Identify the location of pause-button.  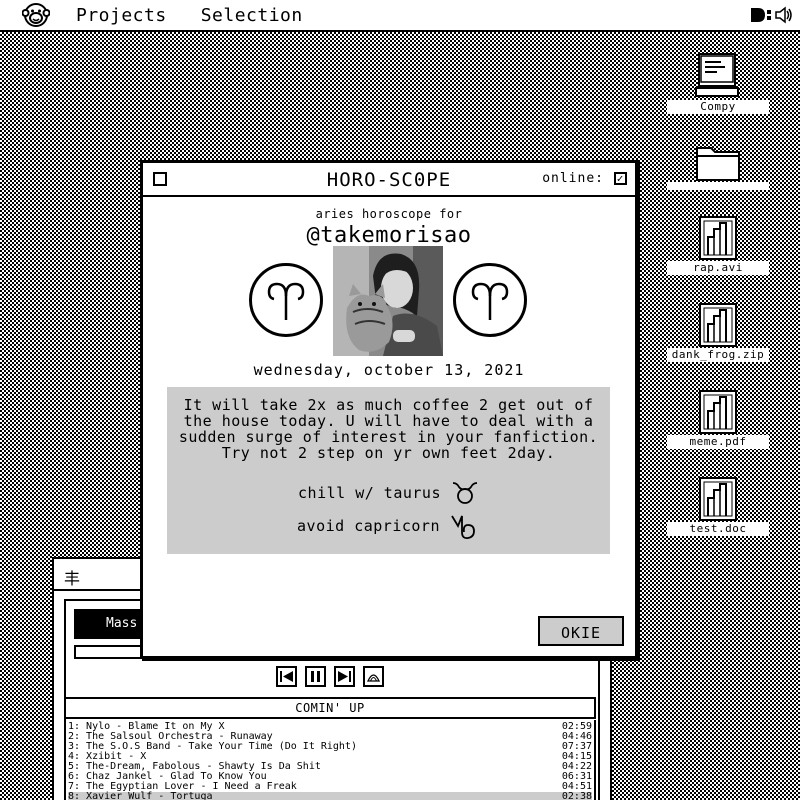
(315, 676).